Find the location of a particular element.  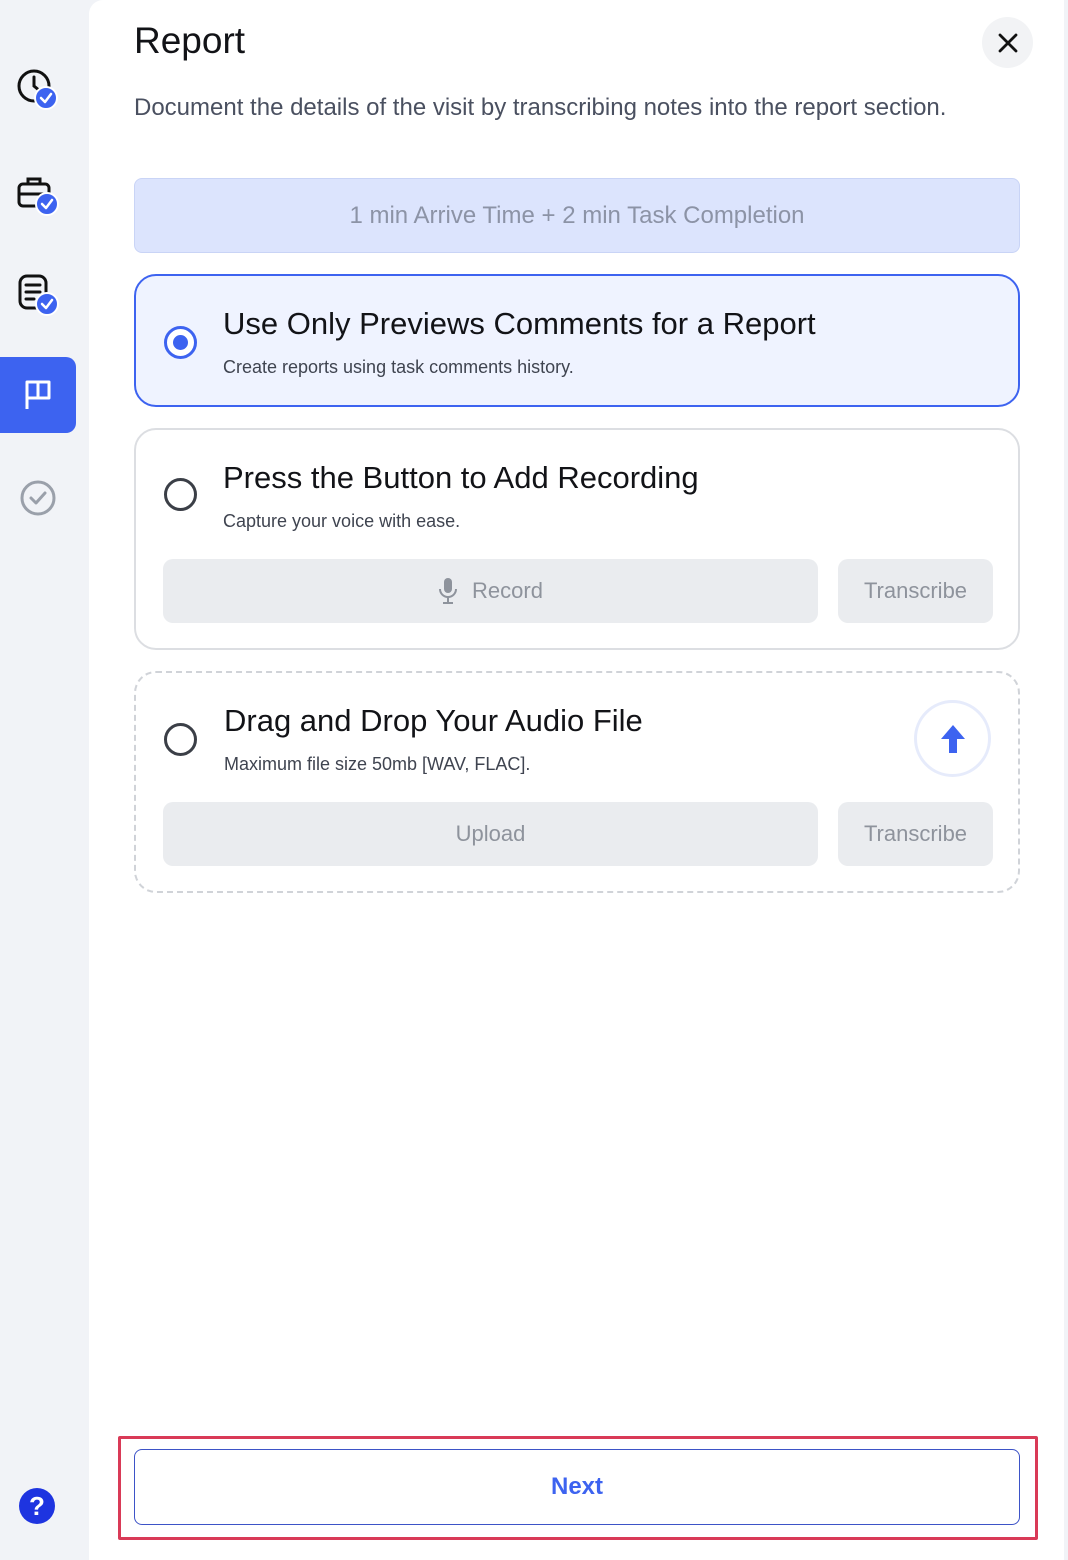

upload-label: Upload is located at coordinates (490, 833).